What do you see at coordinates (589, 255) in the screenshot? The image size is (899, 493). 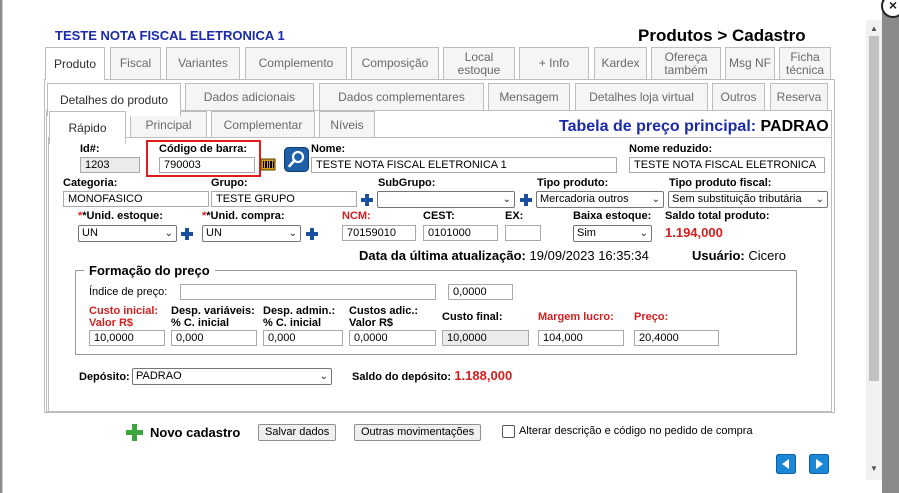 I see `last-update-value: 19/09/2023 16:35:34` at bounding box center [589, 255].